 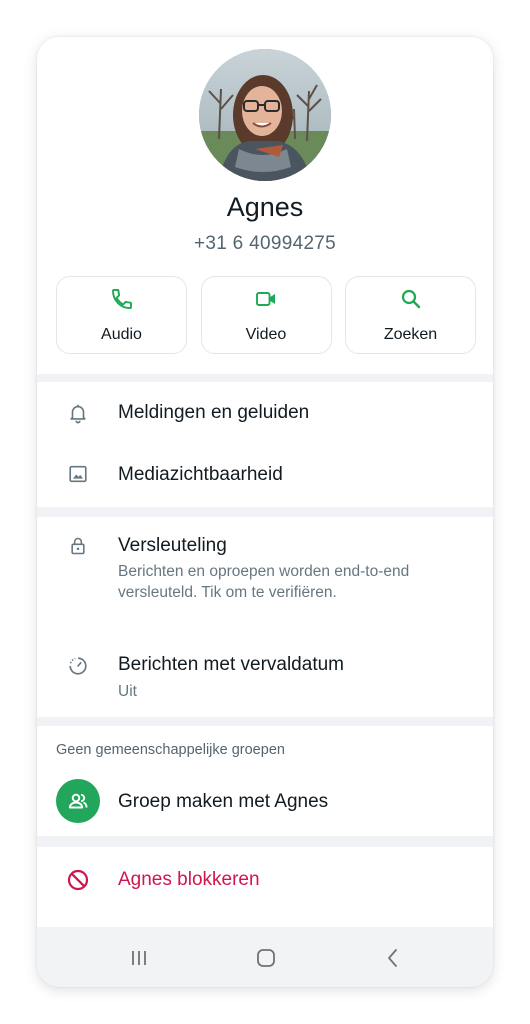 I want to click on disappearing-messages-row: Berichten met vervaldatum Uit, so click(x=265, y=675).